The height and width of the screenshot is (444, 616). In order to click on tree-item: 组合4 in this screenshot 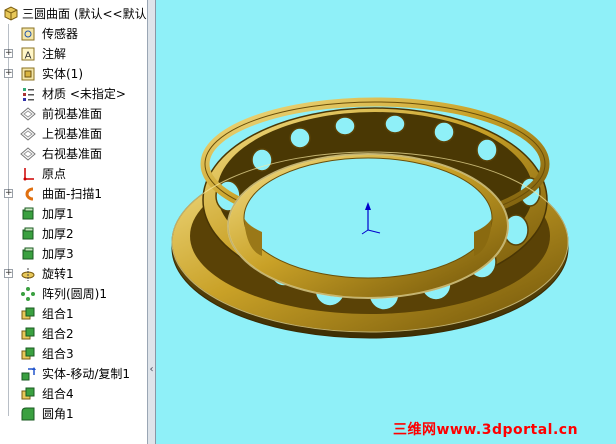, I will do `click(74, 394)`.